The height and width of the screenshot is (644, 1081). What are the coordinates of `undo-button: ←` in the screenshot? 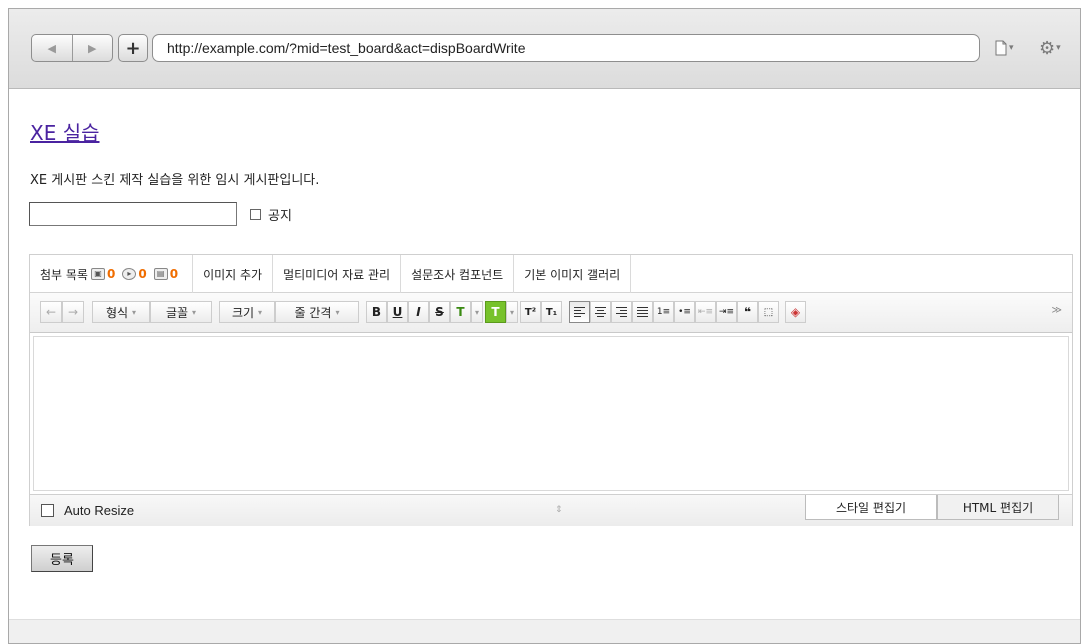 It's located at (51, 312).